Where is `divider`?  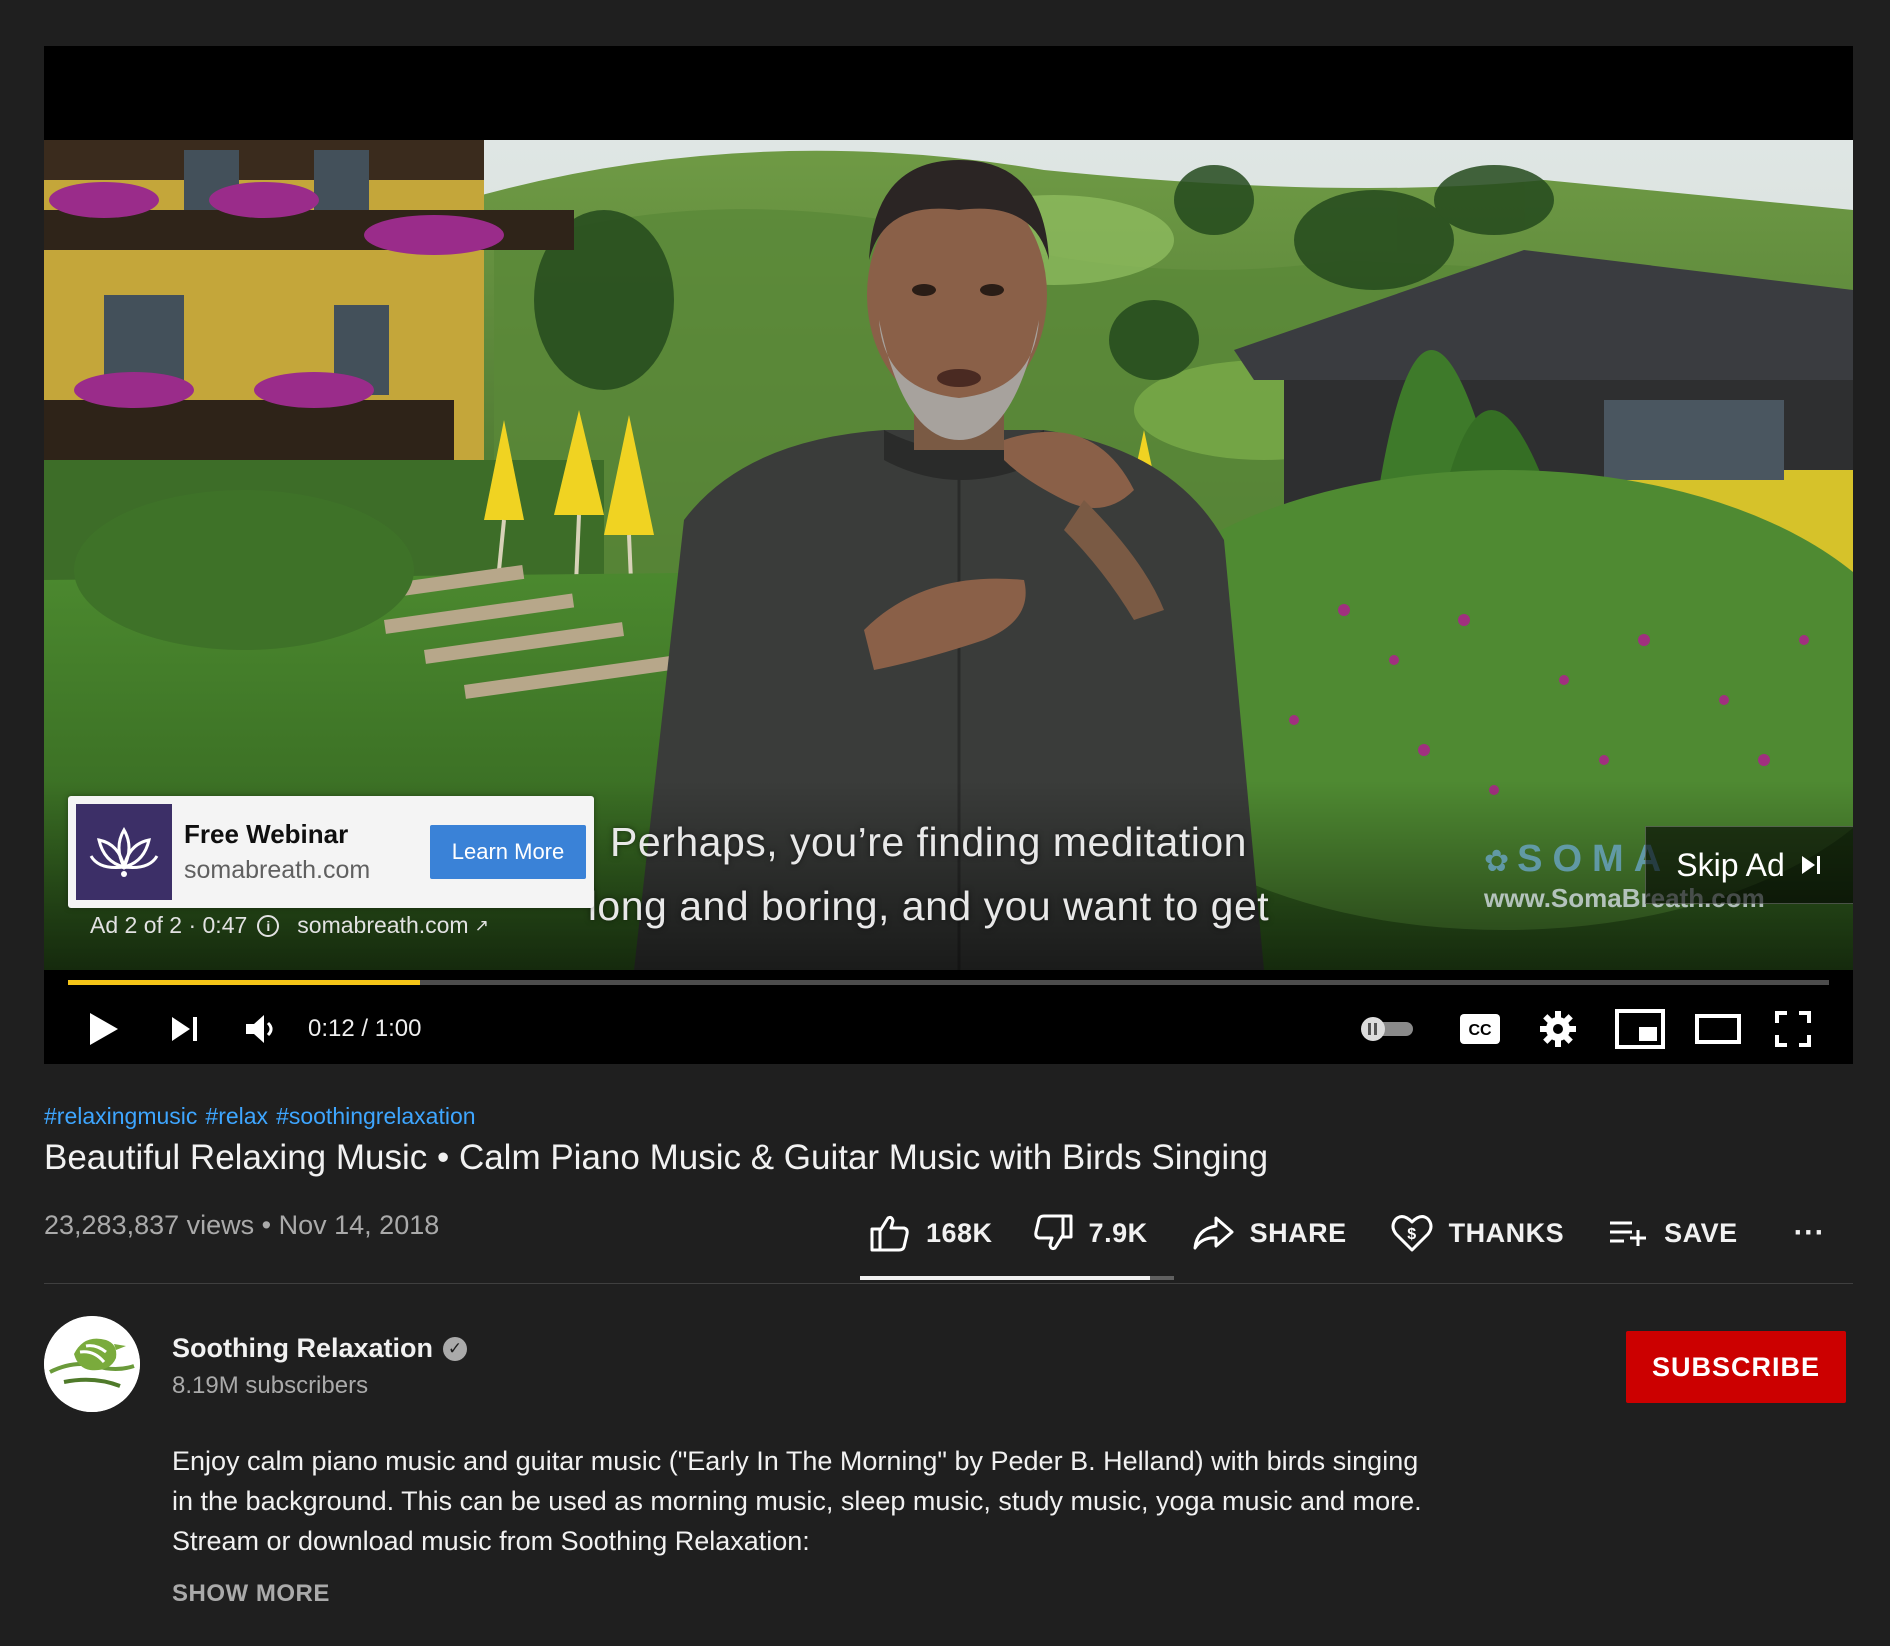 divider is located at coordinates (948, 1283).